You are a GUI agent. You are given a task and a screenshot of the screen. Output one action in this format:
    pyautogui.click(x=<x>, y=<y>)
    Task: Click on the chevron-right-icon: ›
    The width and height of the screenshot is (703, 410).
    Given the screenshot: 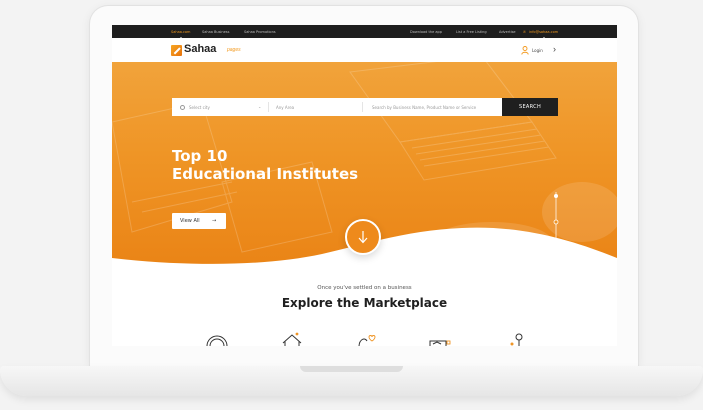 What is the action you would take?
    pyautogui.click(x=554, y=49)
    